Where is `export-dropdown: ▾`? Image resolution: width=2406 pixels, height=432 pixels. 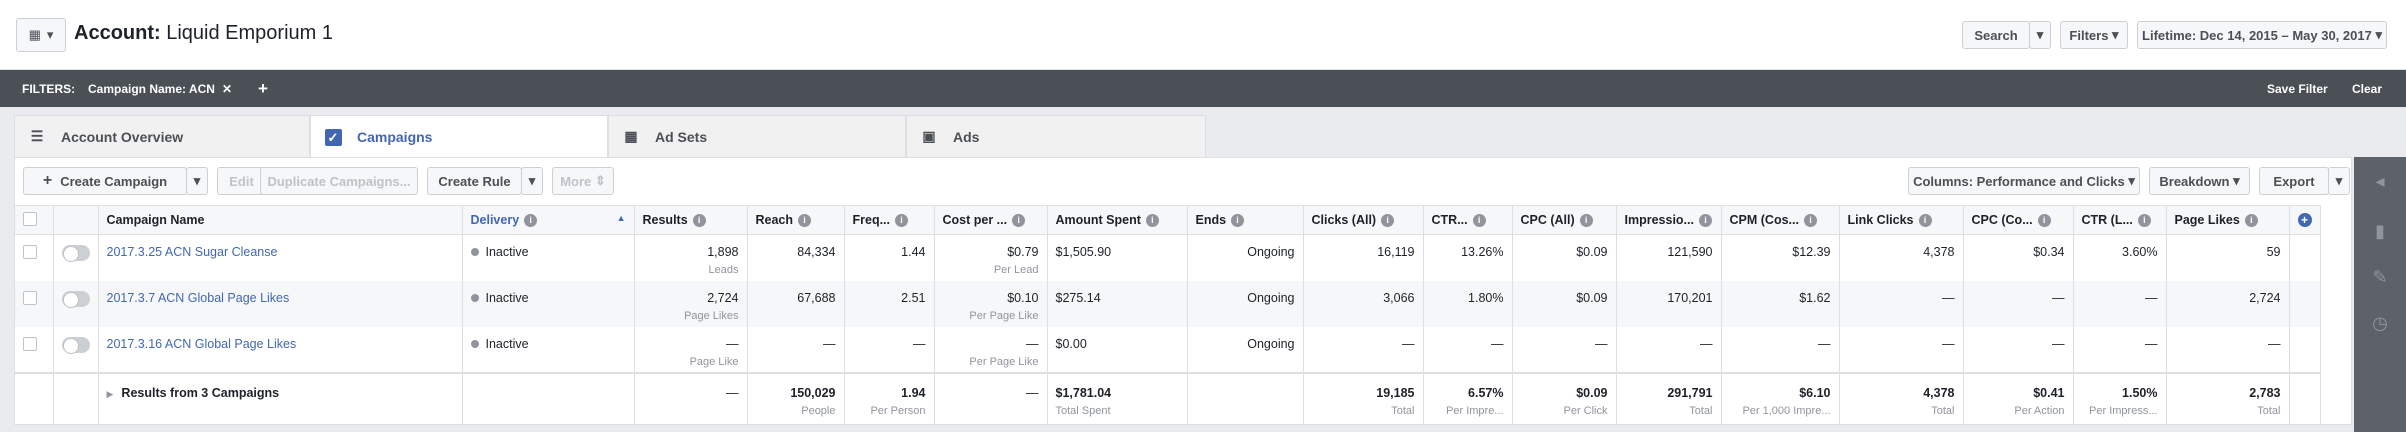 export-dropdown: ▾ is located at coordinates (2339, 181).